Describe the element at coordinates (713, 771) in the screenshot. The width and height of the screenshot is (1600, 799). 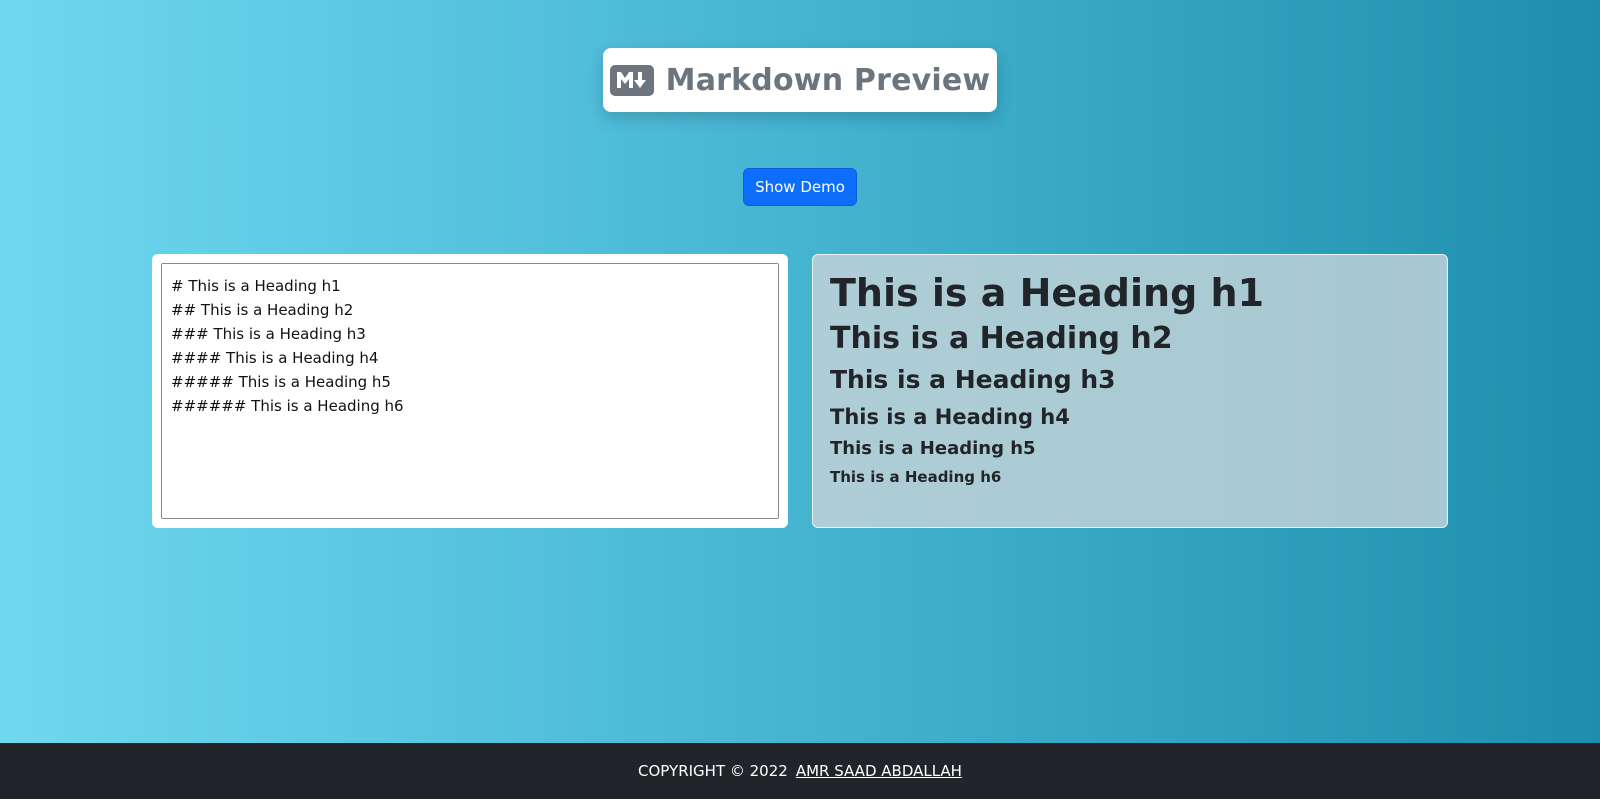
I see `copyright-text: COPYRIGHT © 2022` at that location.